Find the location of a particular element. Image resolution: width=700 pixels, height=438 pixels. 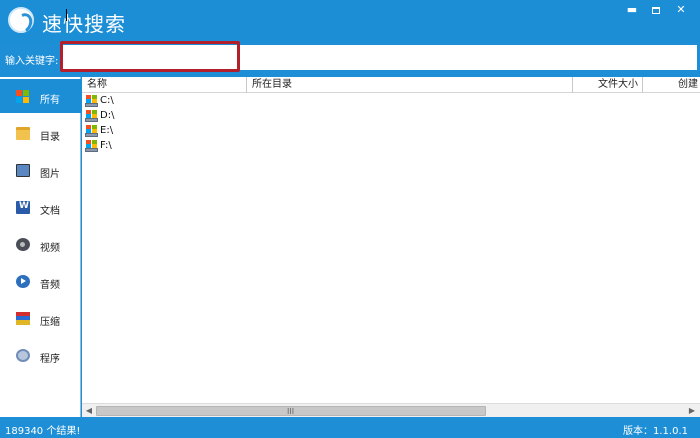

scroll-thumb: III is located at coordinates (291, 411).